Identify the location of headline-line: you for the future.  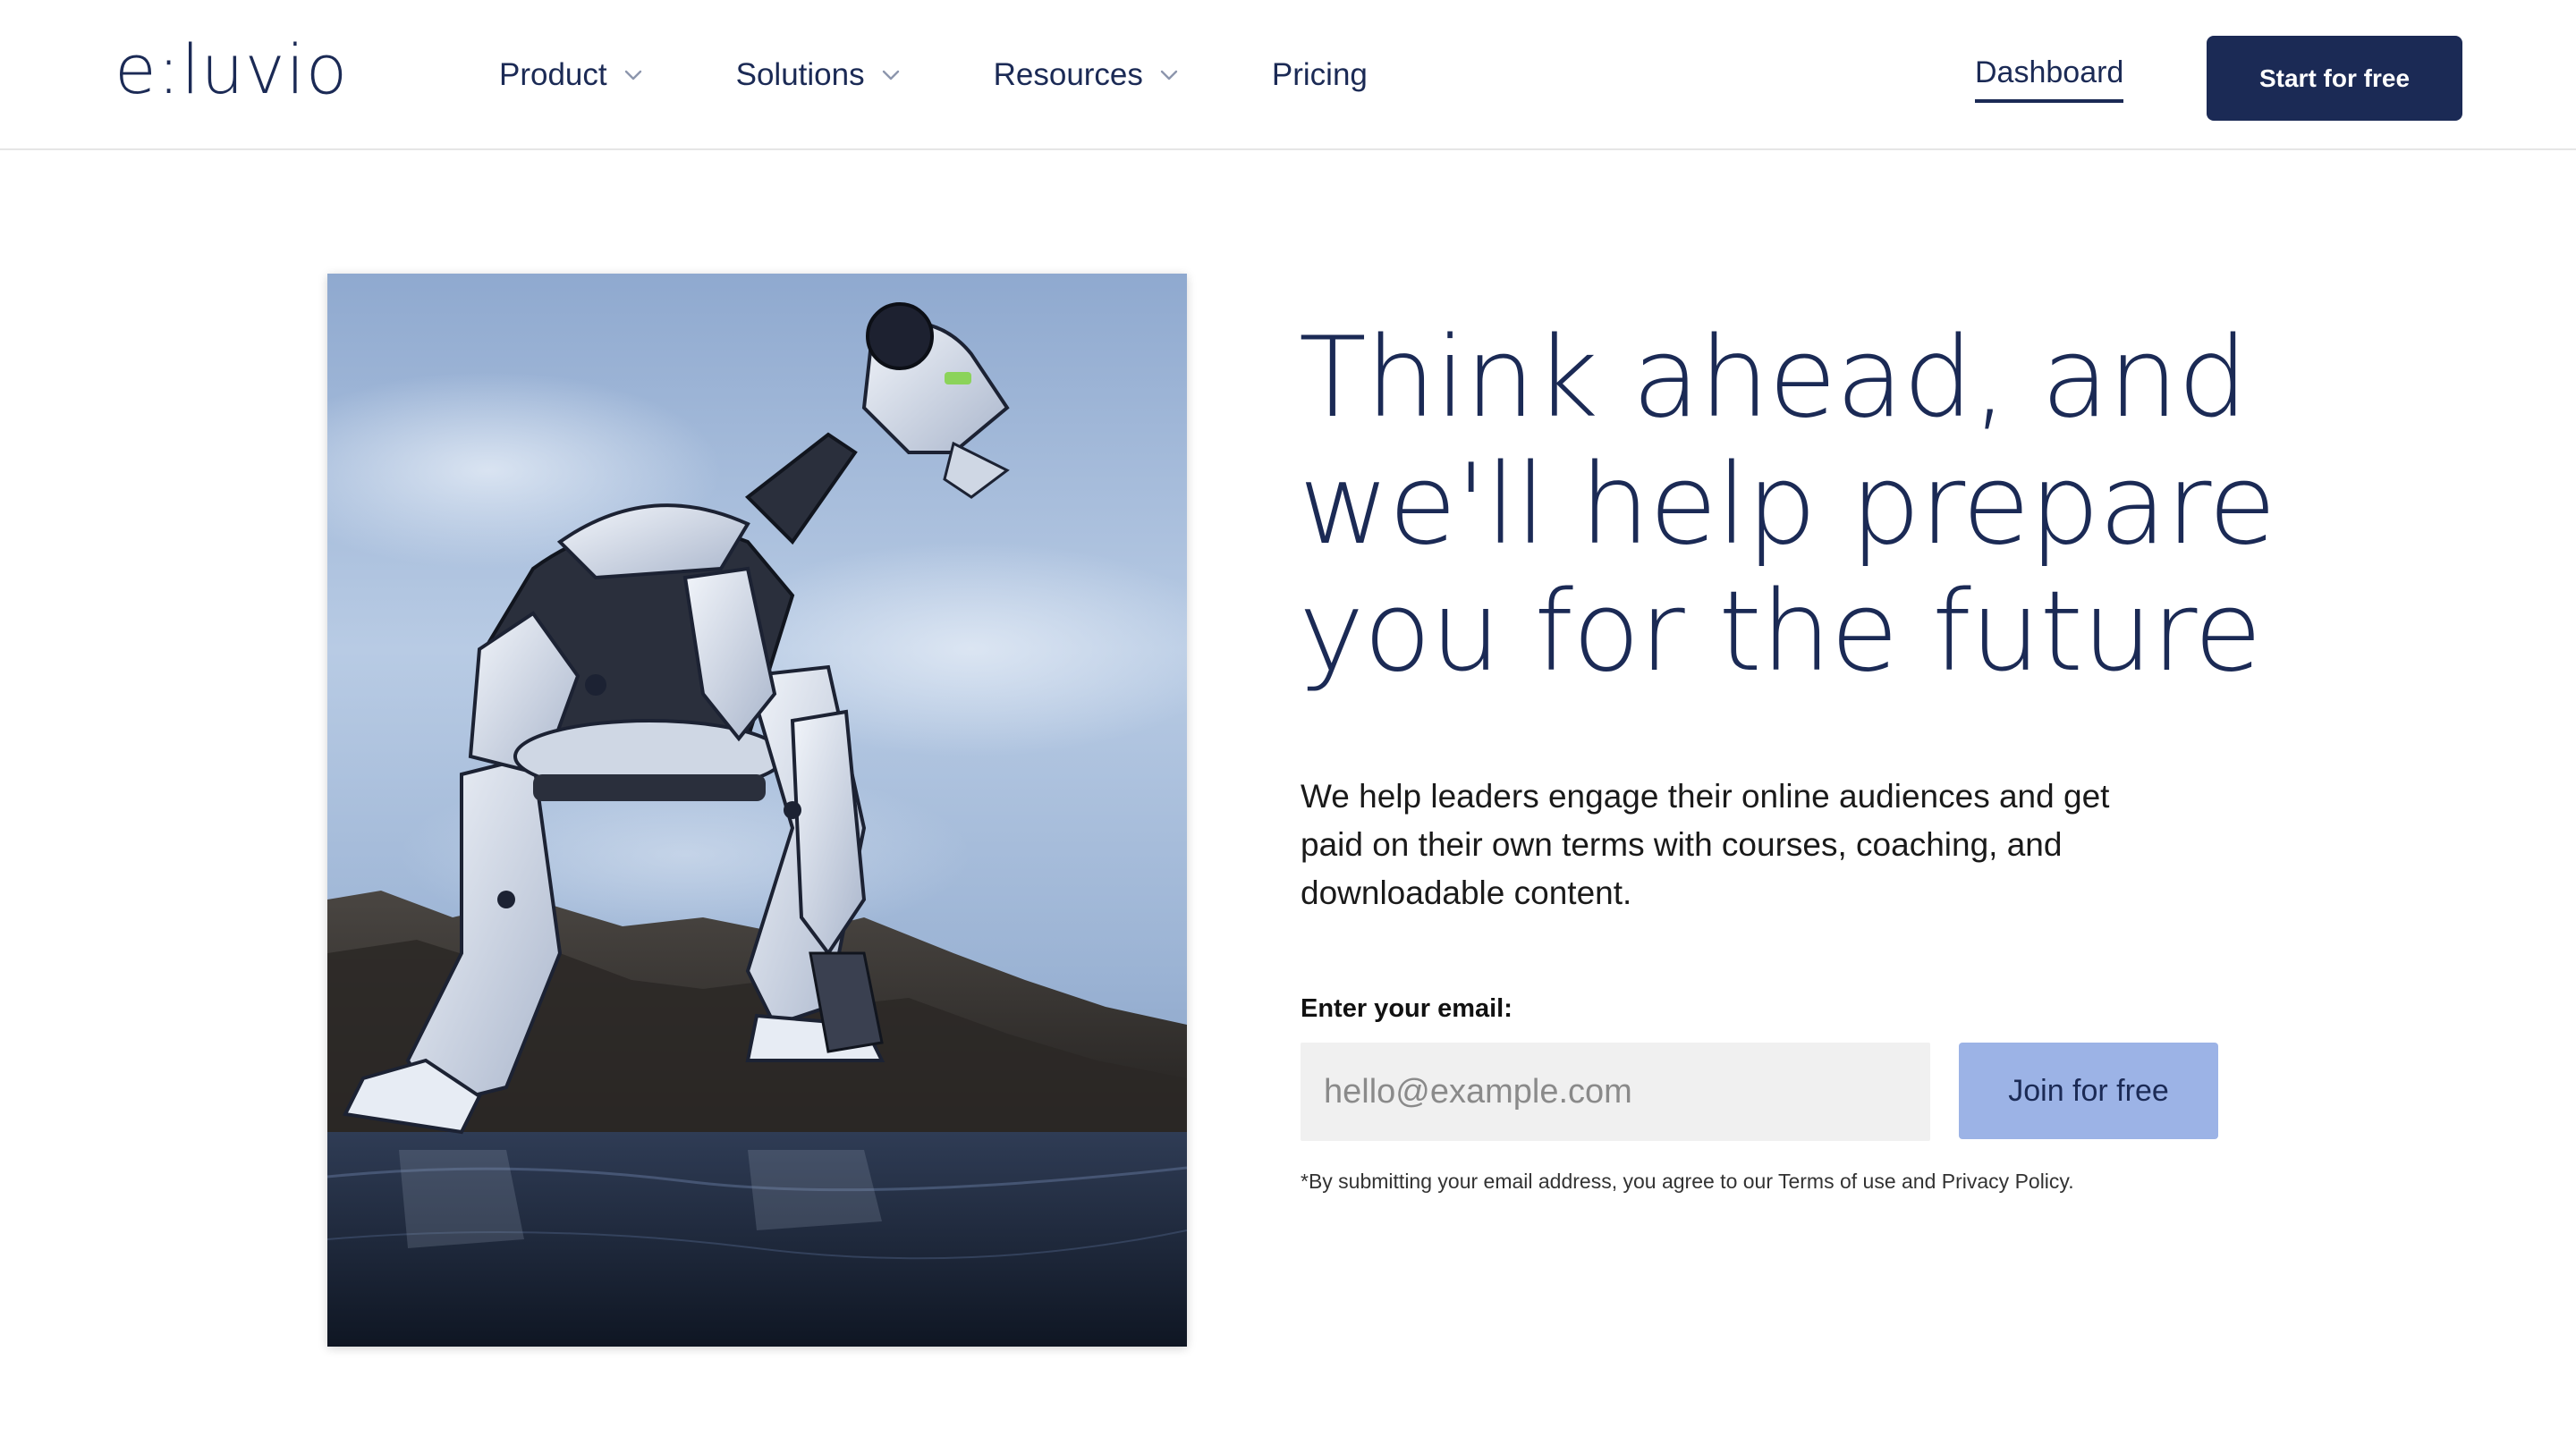
(1780, 633).